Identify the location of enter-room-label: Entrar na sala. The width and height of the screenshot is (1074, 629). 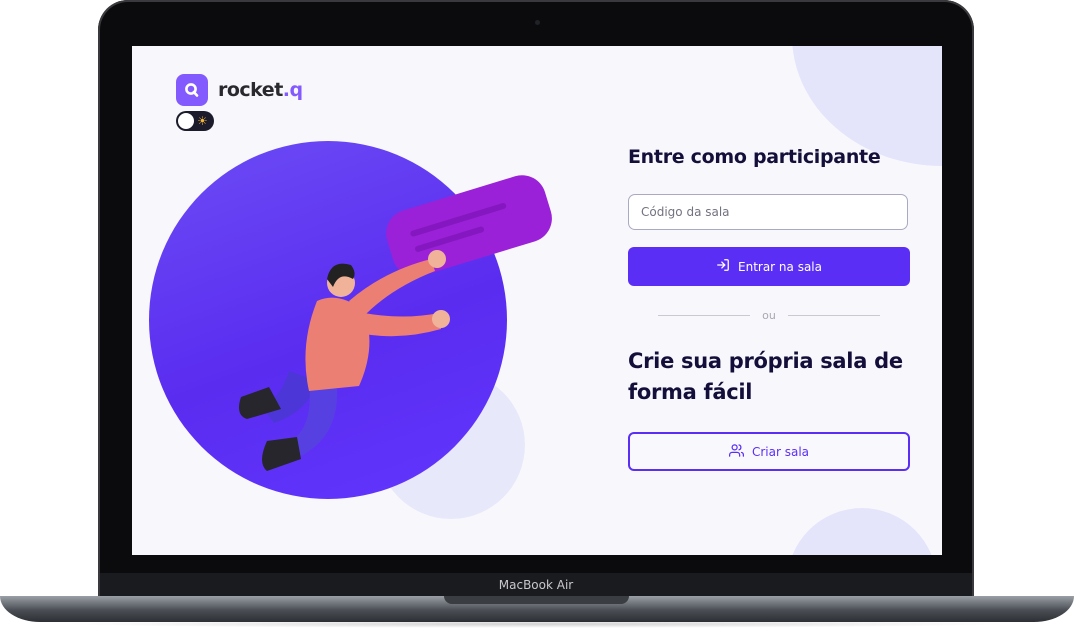
(780, 266).